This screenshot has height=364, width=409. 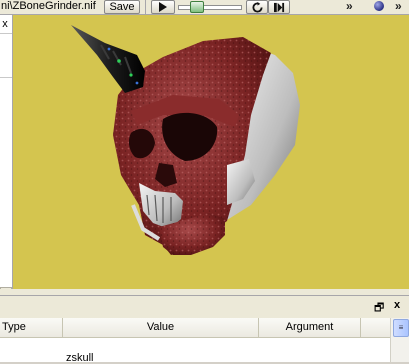 What do you see at coordinates (145, 7) in the screenshot?
I see `toolbar-separator` at bounding box center [145, 7].